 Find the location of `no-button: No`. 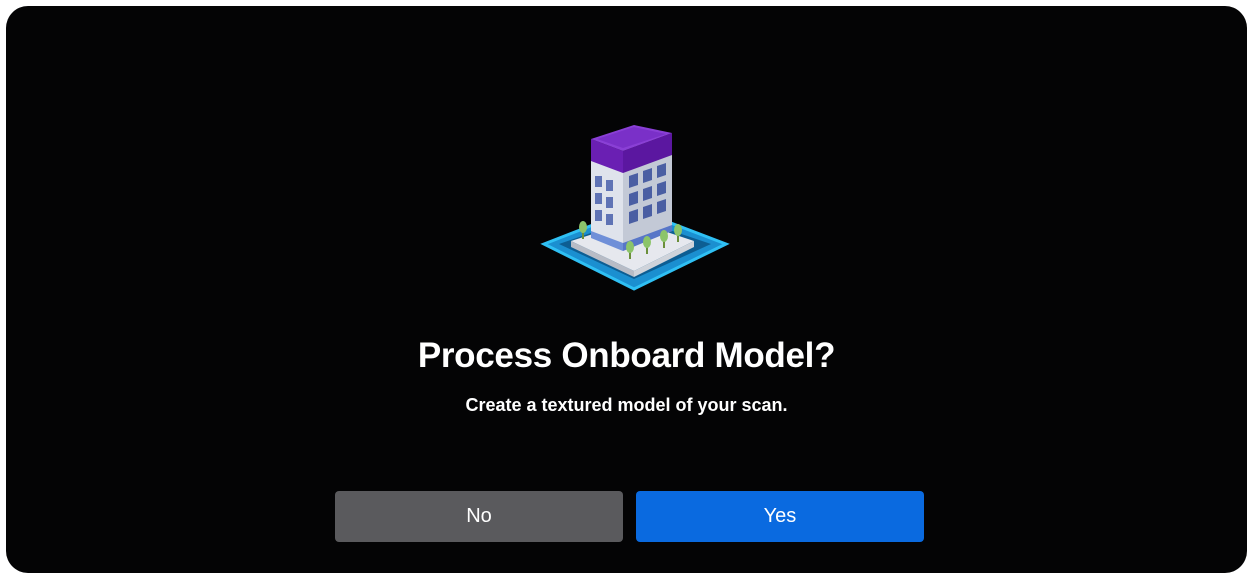

no-button: No is located at coordinates (479, 516).